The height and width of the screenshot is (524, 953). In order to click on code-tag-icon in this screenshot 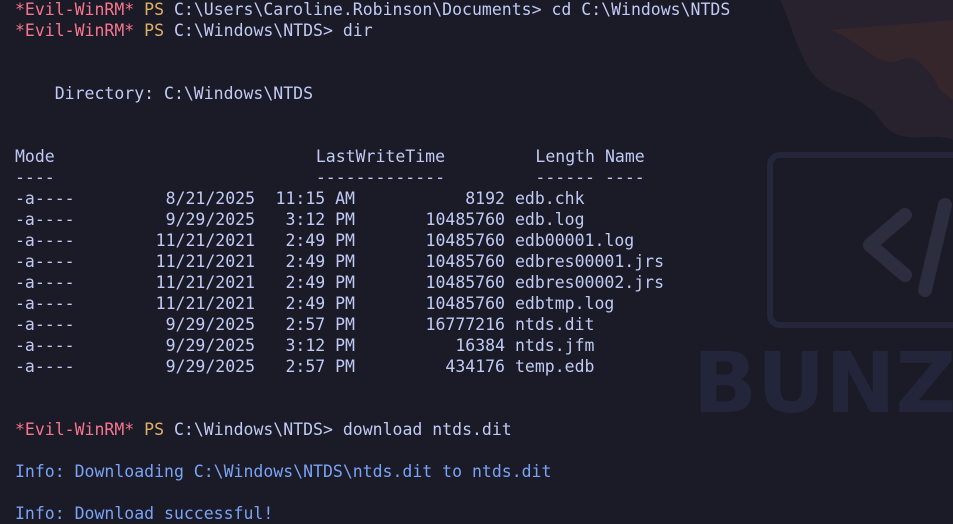, I will do `click(907, 247)`.